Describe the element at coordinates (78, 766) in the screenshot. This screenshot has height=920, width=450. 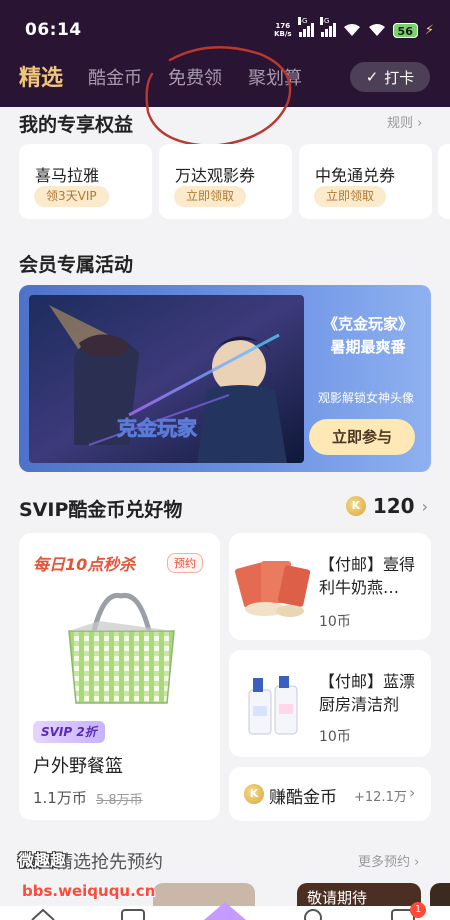
I see `product-name: 户外野餐篮` at that location.